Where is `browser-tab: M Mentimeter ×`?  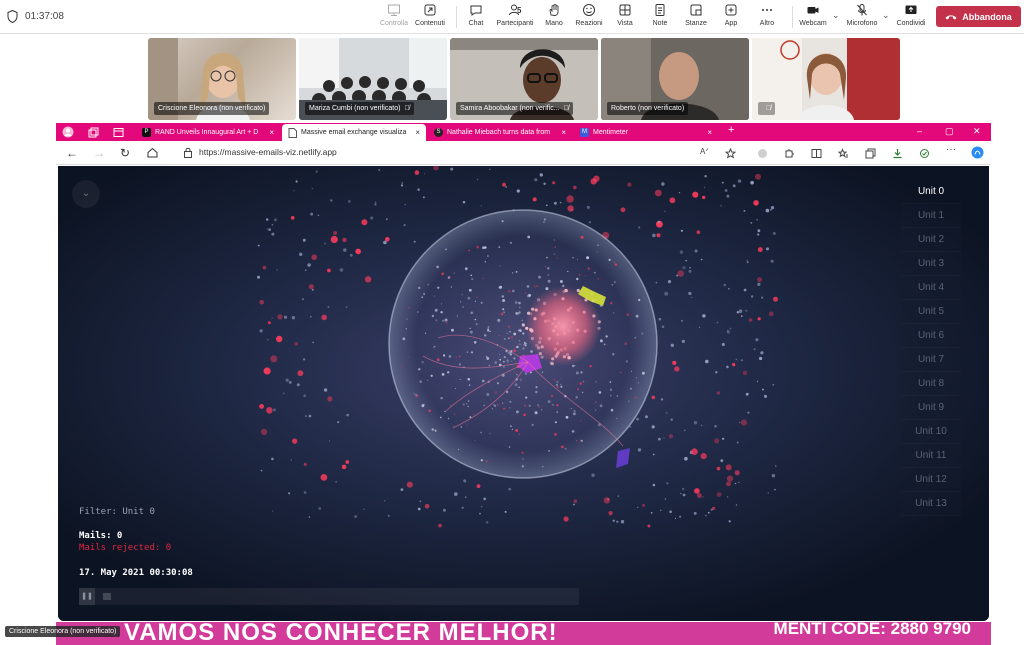
browser-tab: M Mentimeter × is located at coordinates (646, 132).